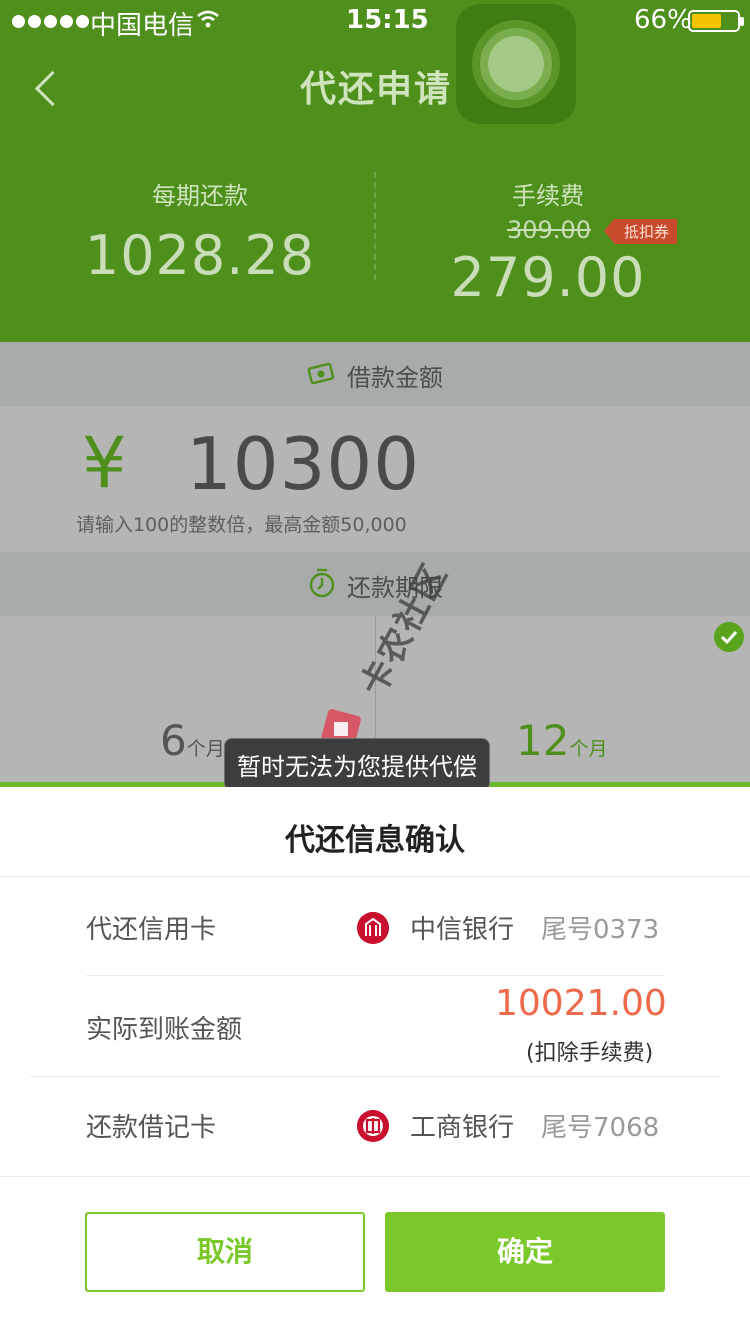  I want to click on loan-amount-title: 借款金额, so click(395, 378).